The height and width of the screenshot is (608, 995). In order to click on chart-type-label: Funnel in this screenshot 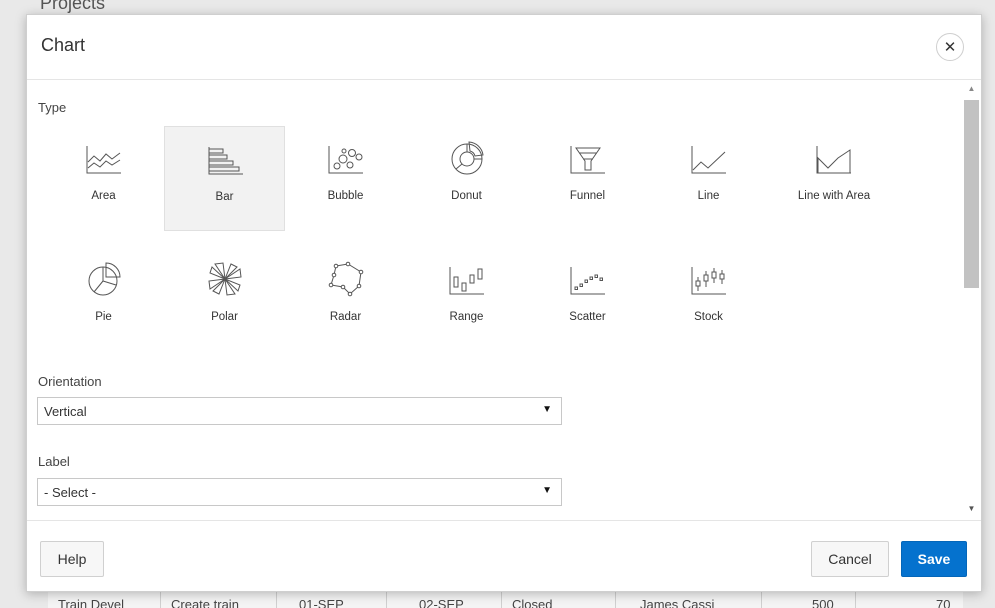, I will do `click(587, 196)`.